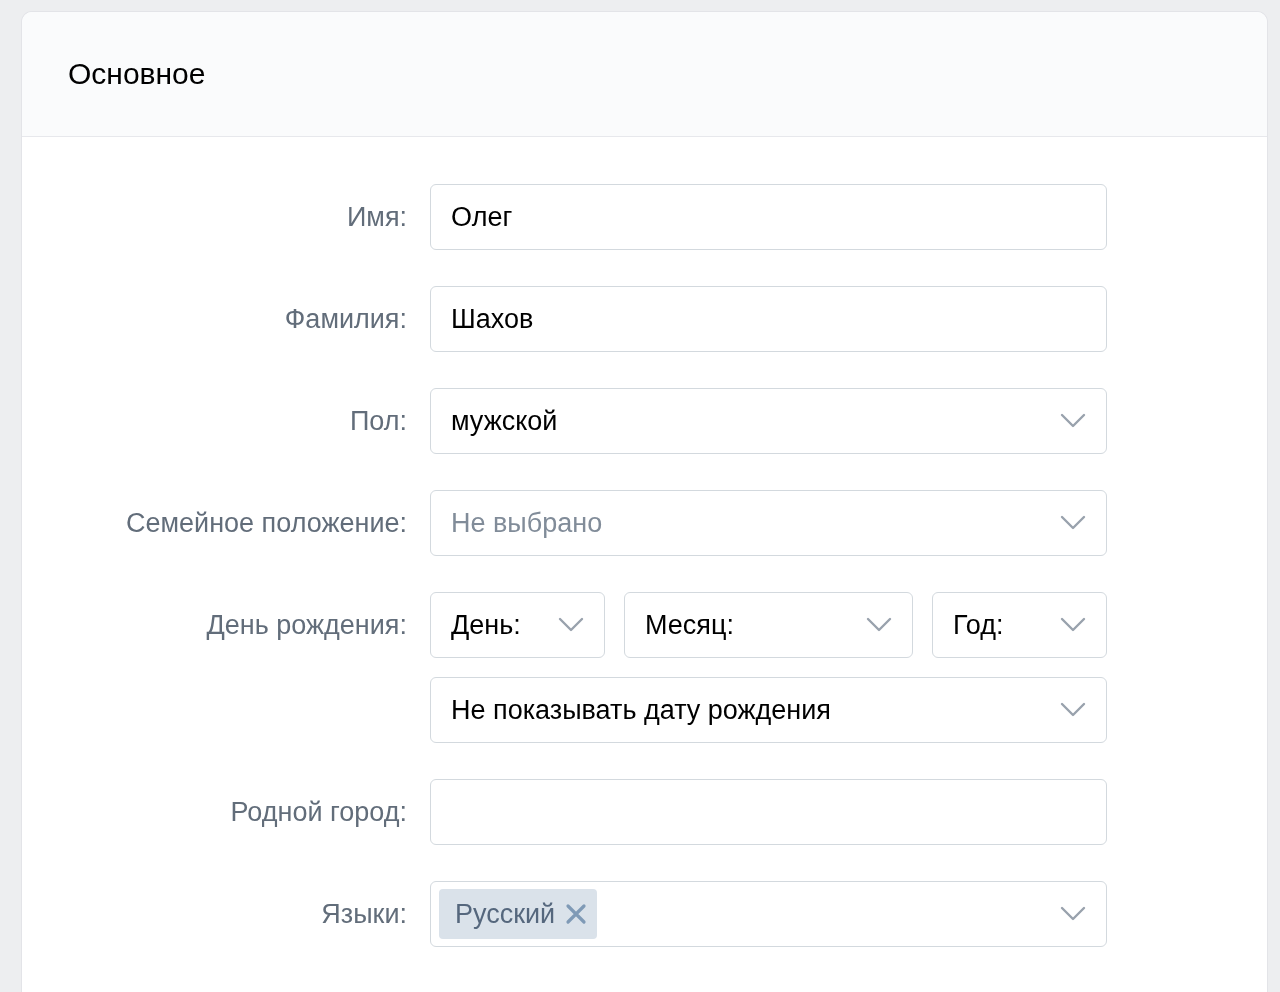 The width and height of the screenshot is (1280, 992). What do you see at coordinates (518, 914) in the screenshot?
I see `language-tag: Русский` at bounding box center [518, 914].